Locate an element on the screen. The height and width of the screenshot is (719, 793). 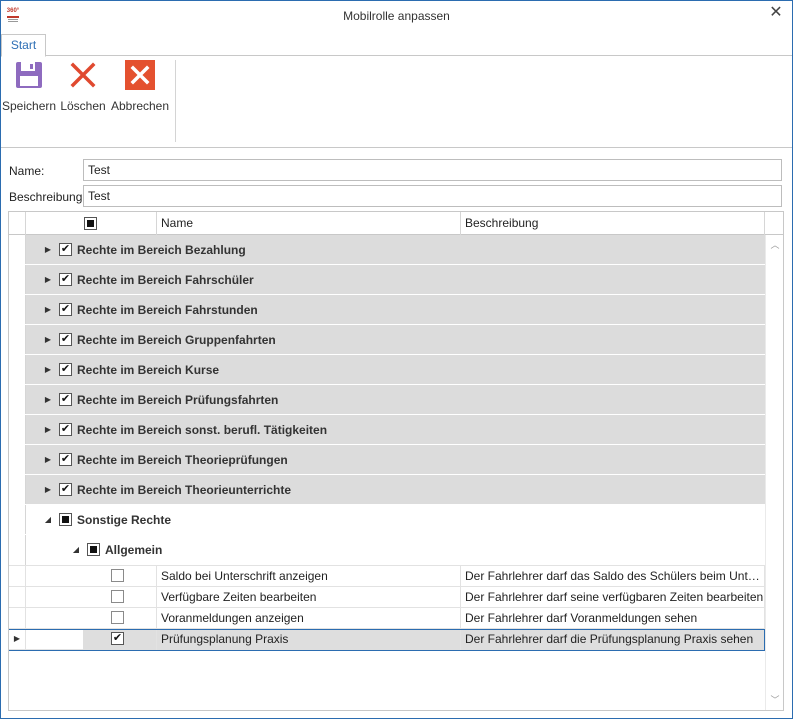
save-icon is located at coordinates (29, 75).